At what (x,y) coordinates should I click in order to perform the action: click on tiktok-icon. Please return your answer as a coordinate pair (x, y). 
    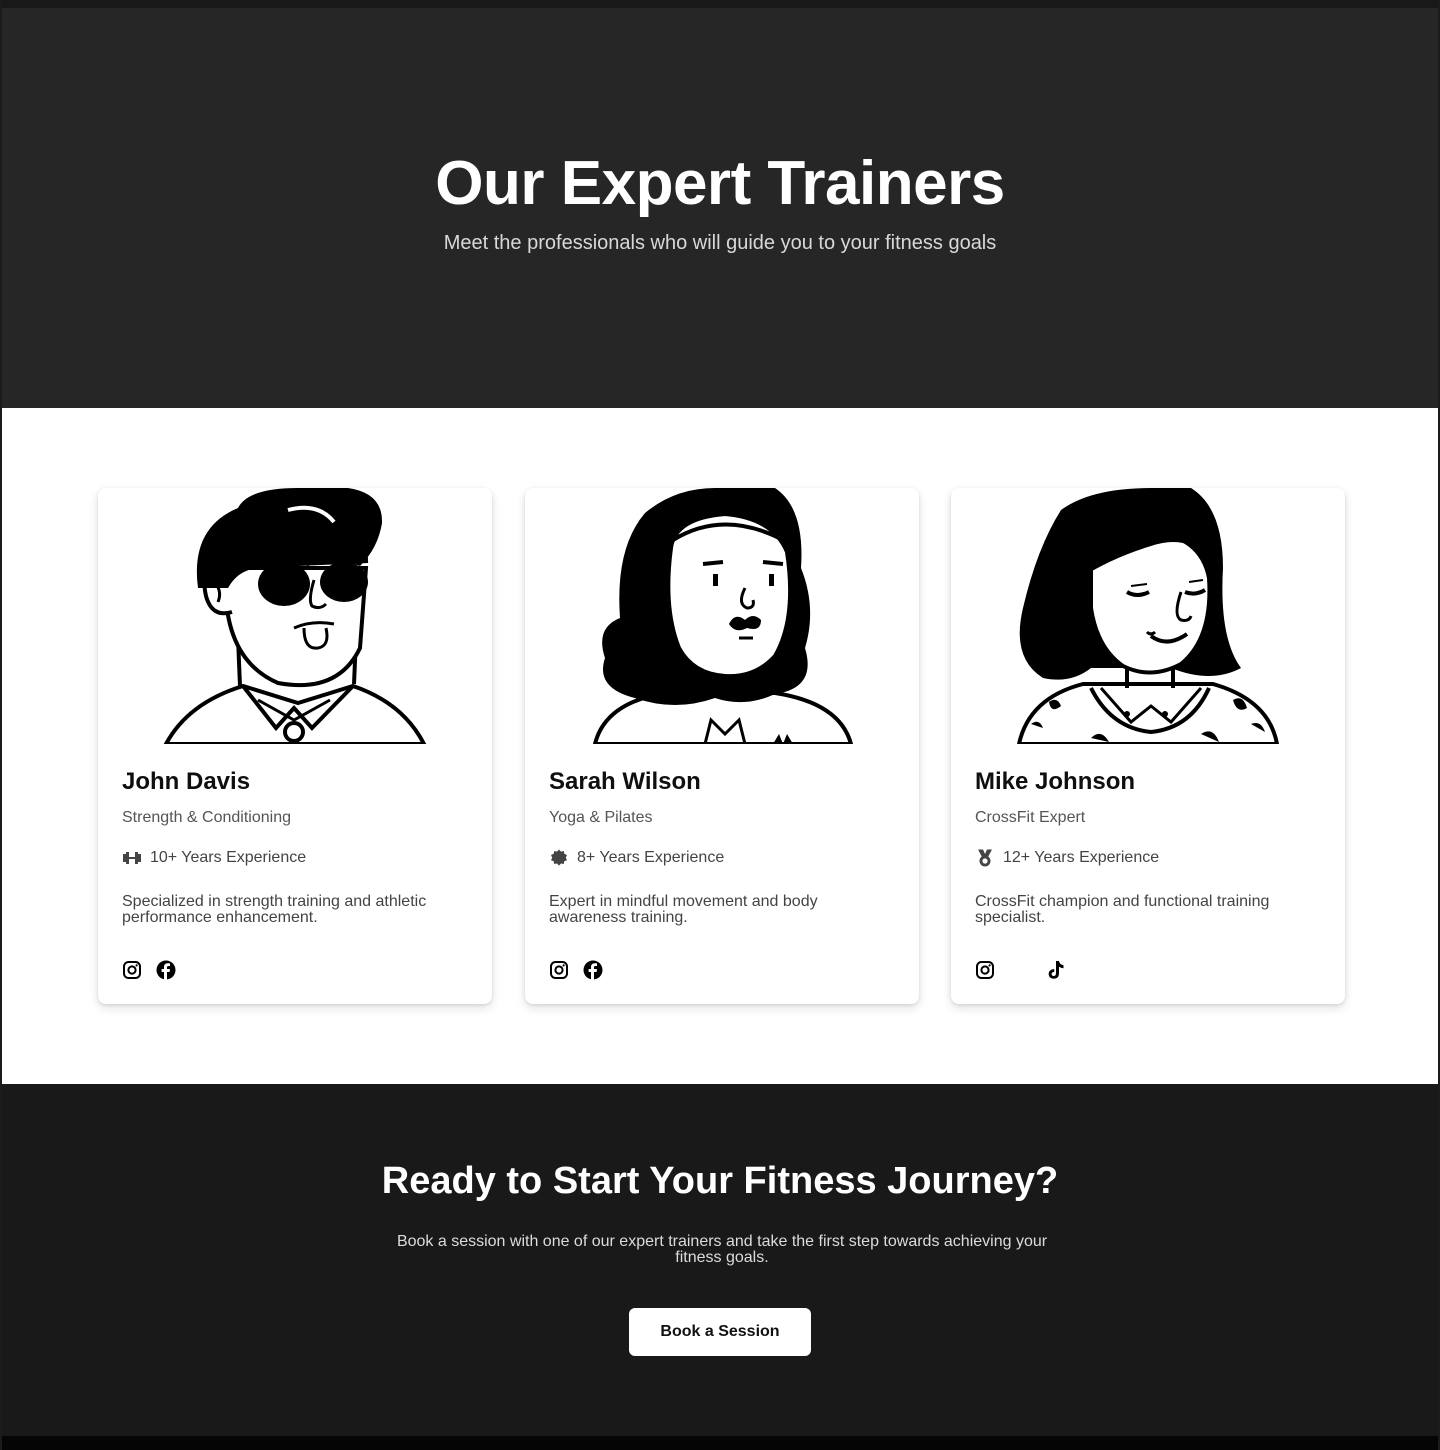
    Looking at the image, I should click on (1056, 970).